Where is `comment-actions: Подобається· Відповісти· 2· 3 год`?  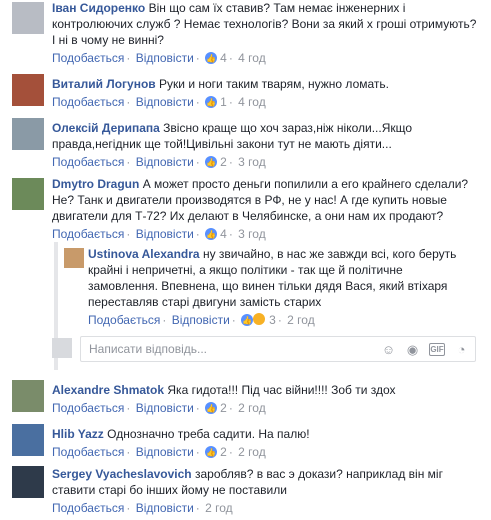
comment-actions: Подобається· Відповісти· 2· 3 год is located at coordinates (266, 162).